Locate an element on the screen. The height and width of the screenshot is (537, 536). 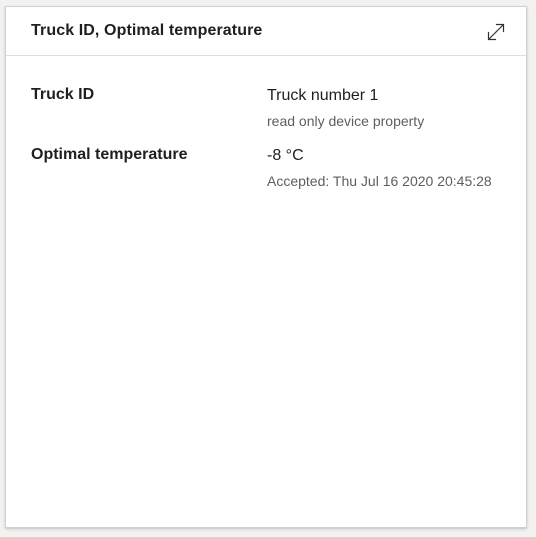
property-name: Truck ID is located at coordinates (63, 94).